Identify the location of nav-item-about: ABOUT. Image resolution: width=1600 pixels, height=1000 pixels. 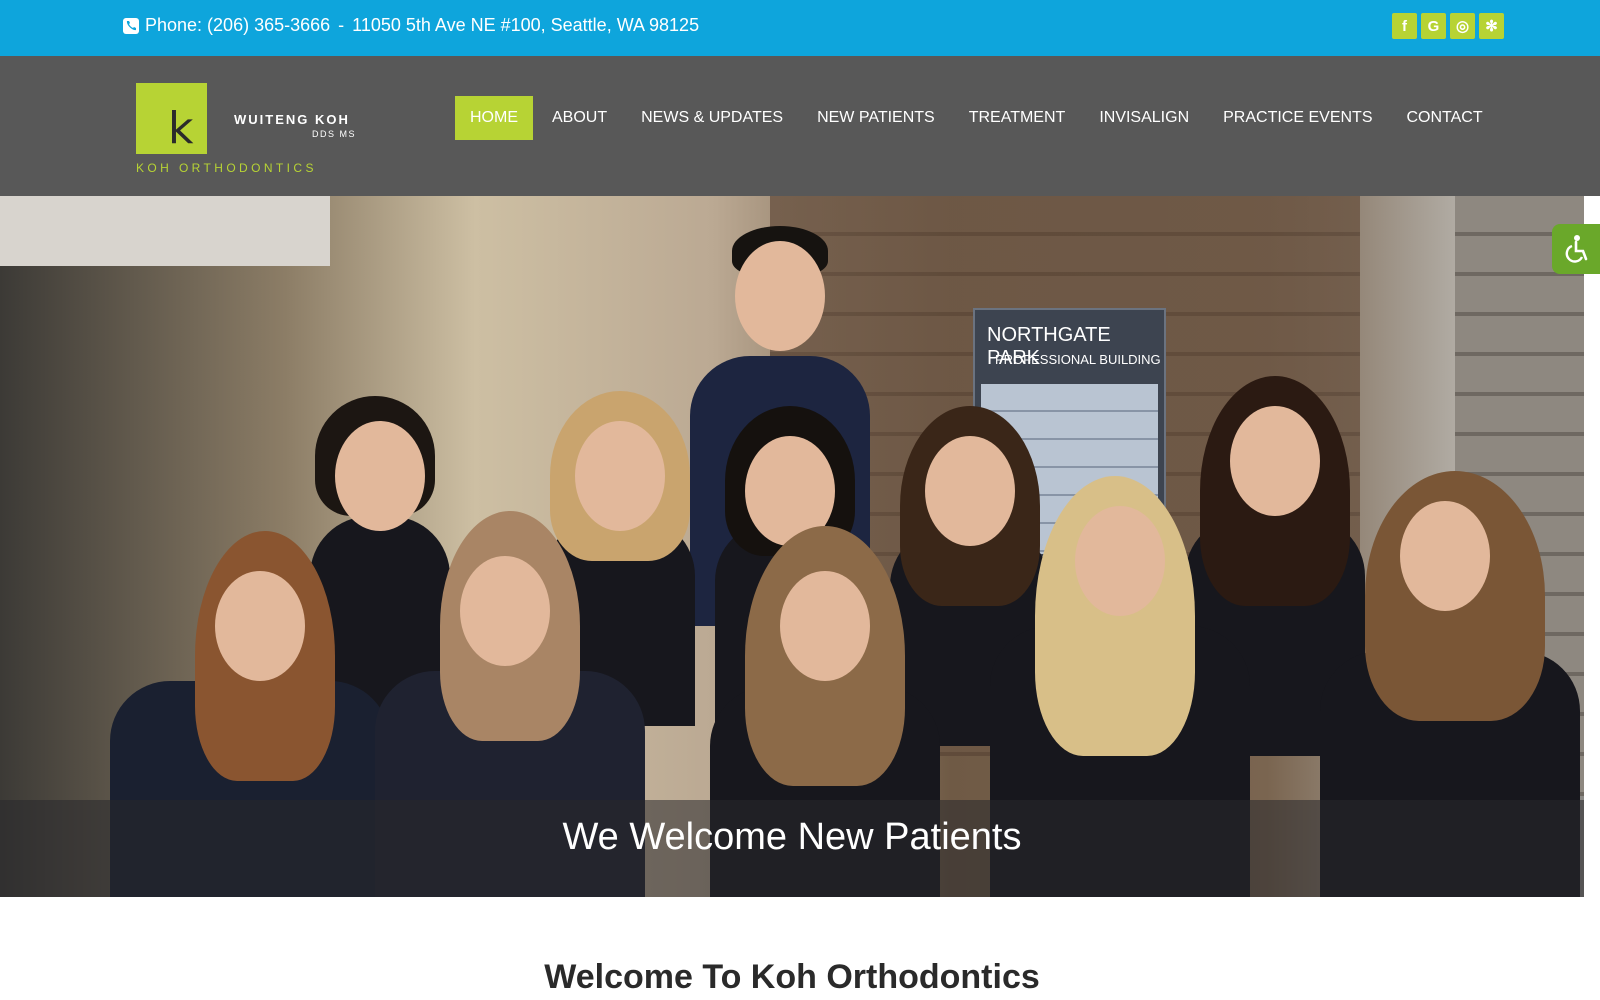
(579, 118).